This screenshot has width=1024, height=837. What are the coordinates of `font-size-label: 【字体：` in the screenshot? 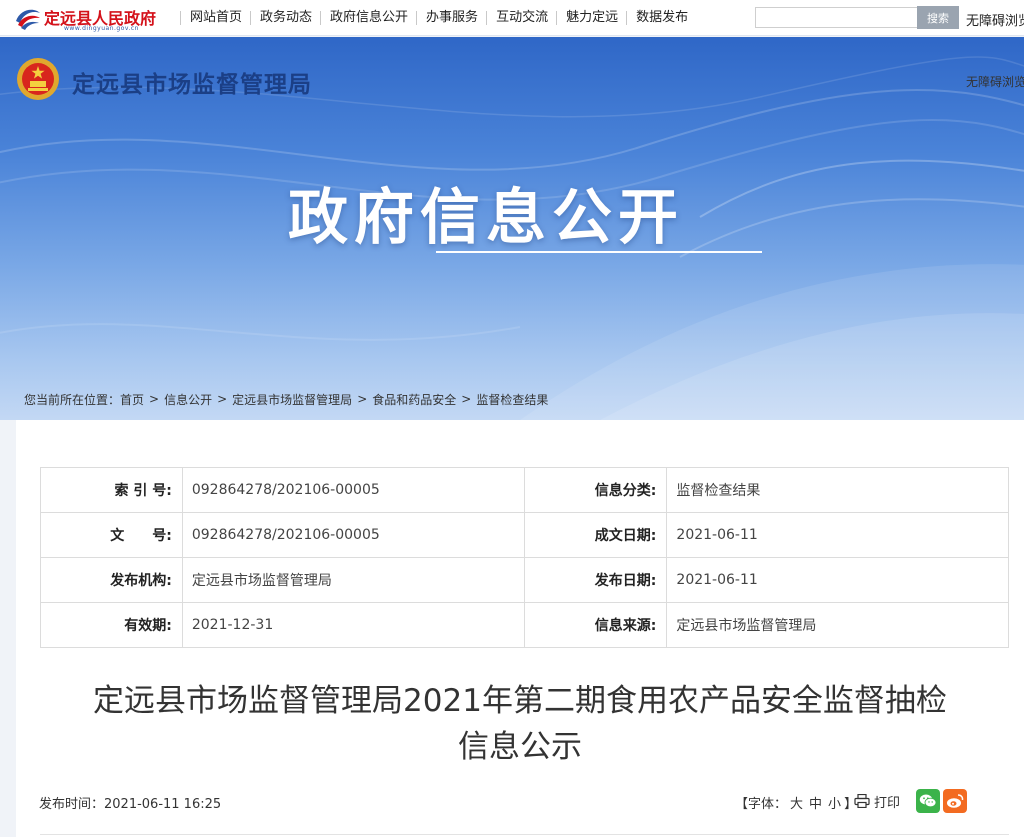 It's located at (761, 804).